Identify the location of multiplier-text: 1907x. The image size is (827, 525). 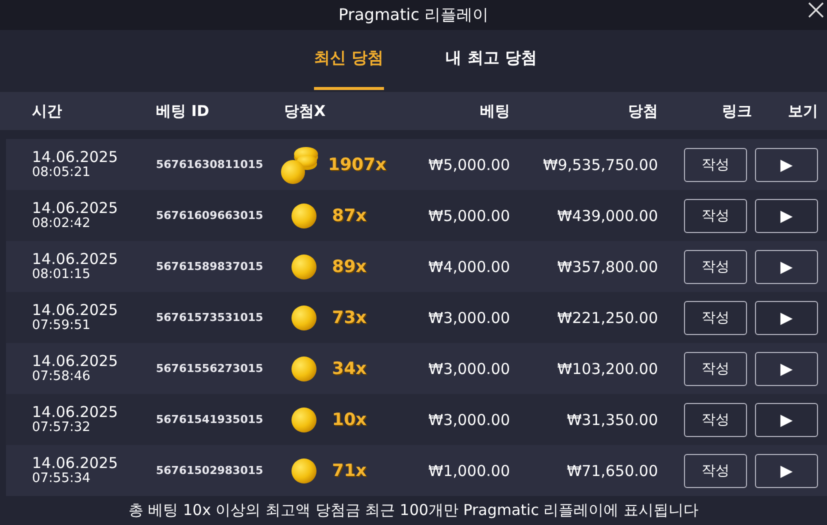
(357, 164).